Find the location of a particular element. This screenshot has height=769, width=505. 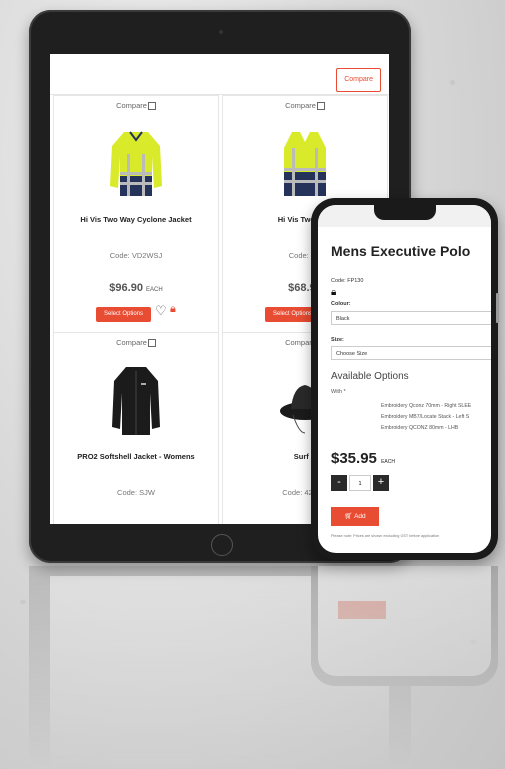

option-item: Embroidery MB7/Locate Stack - Left S is located at coordinates (425, 417).